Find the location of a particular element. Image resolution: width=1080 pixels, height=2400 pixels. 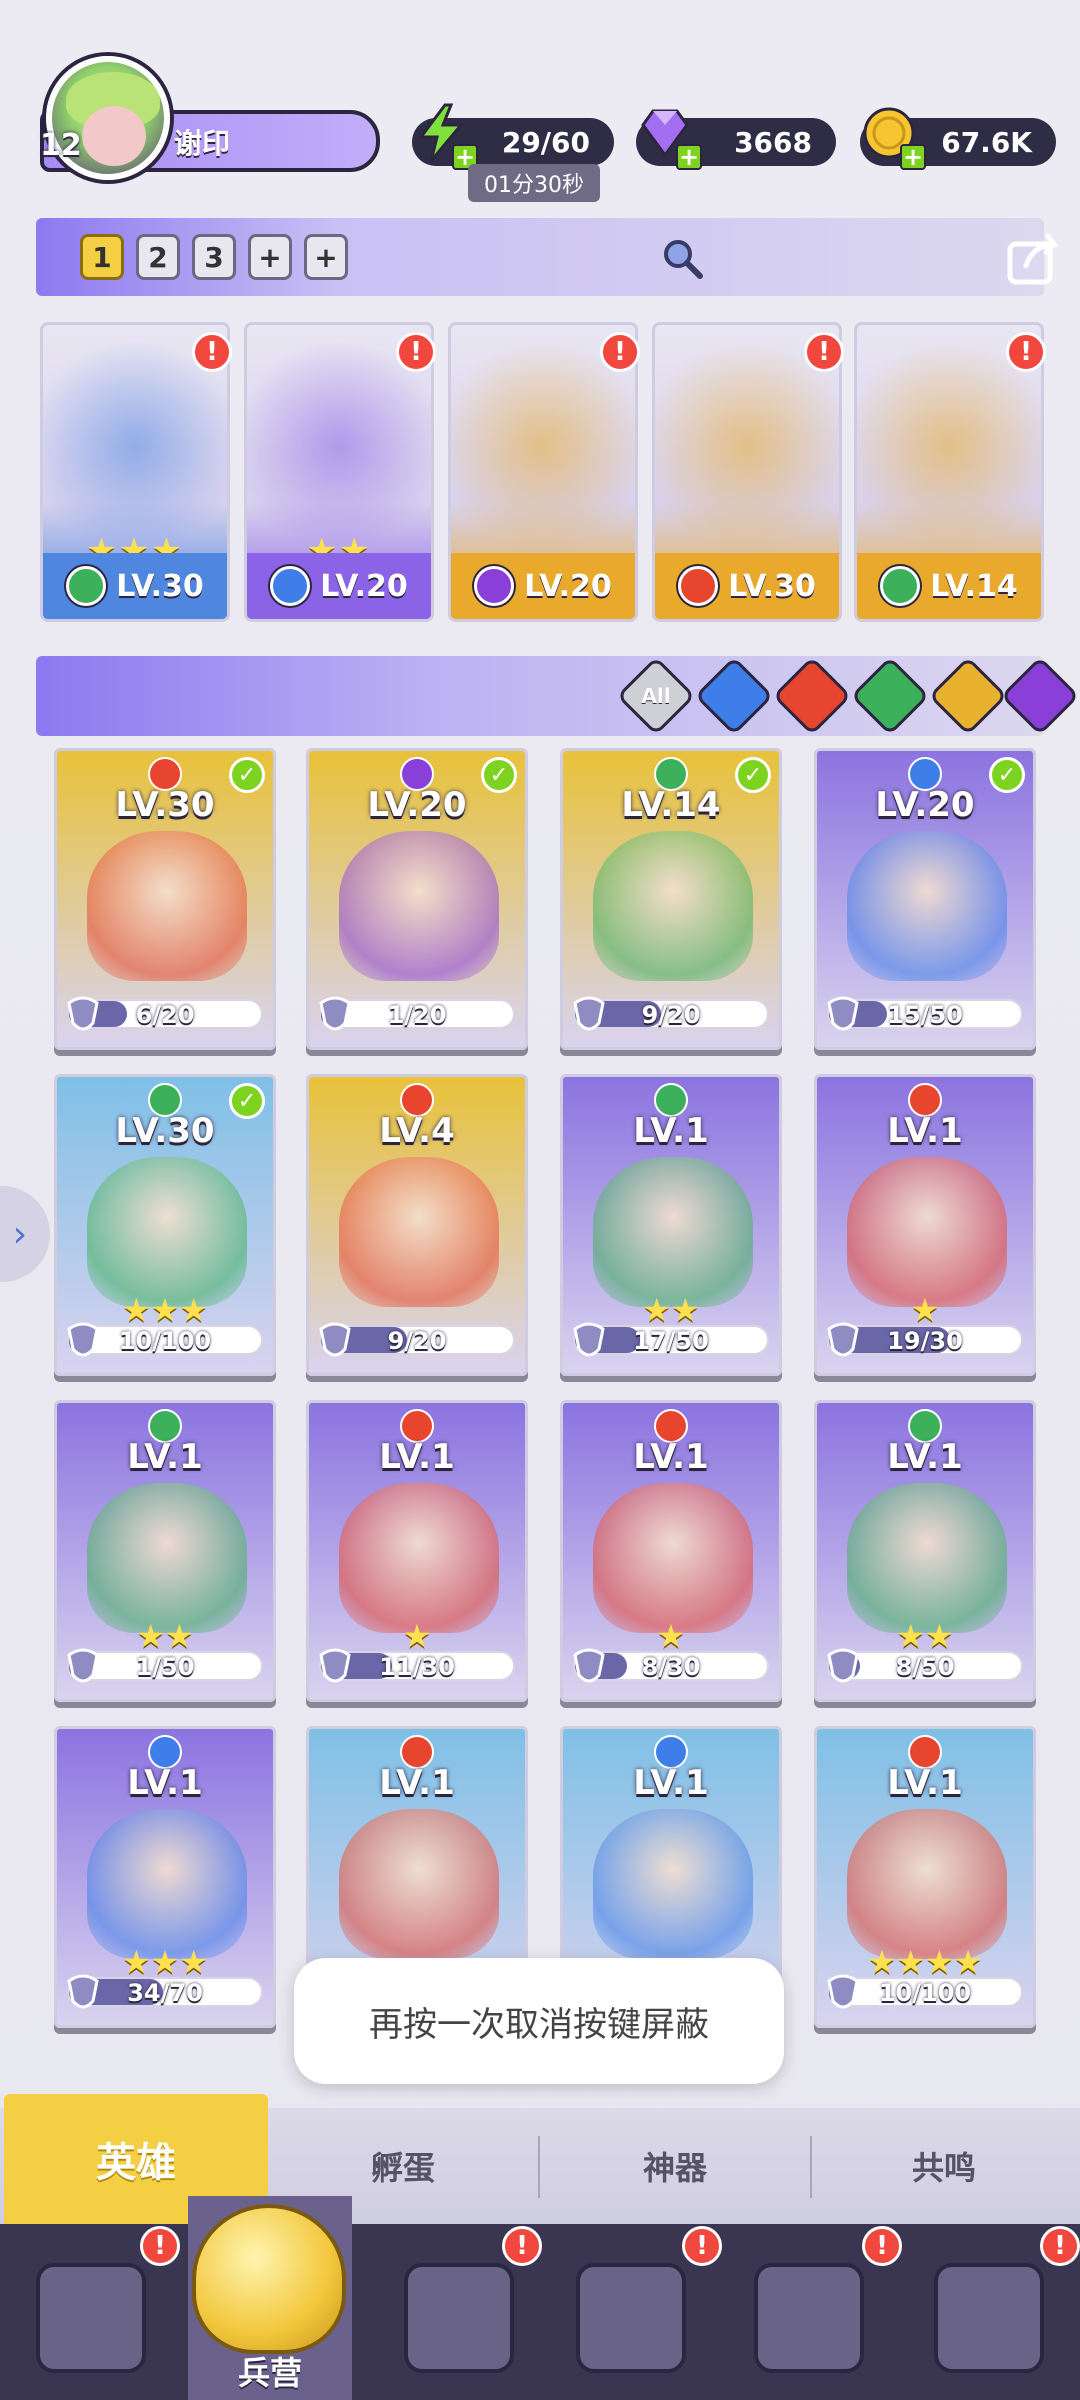

add-coins-button: + is located at coordinates (913, 157).